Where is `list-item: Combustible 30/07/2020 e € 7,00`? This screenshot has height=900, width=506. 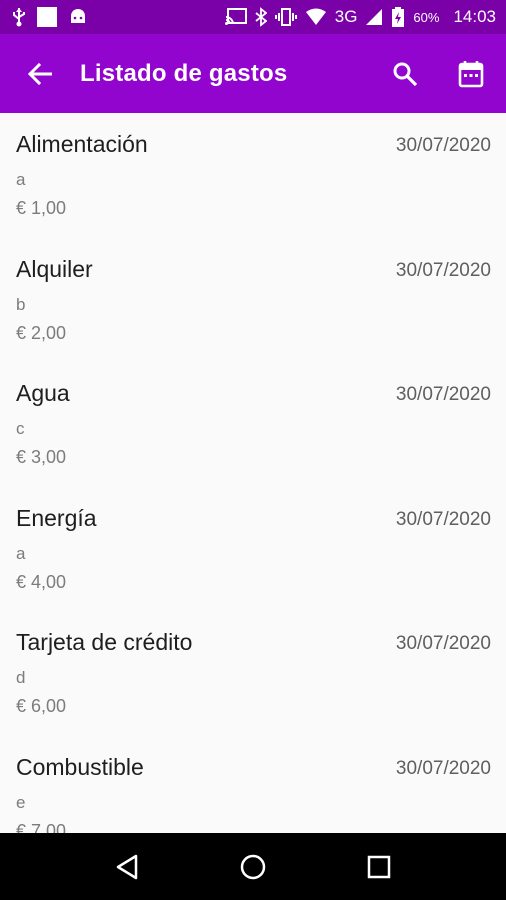 list-item: Combustible 30/07/2020 e € 7,00 is located at coordinates (253, 785).